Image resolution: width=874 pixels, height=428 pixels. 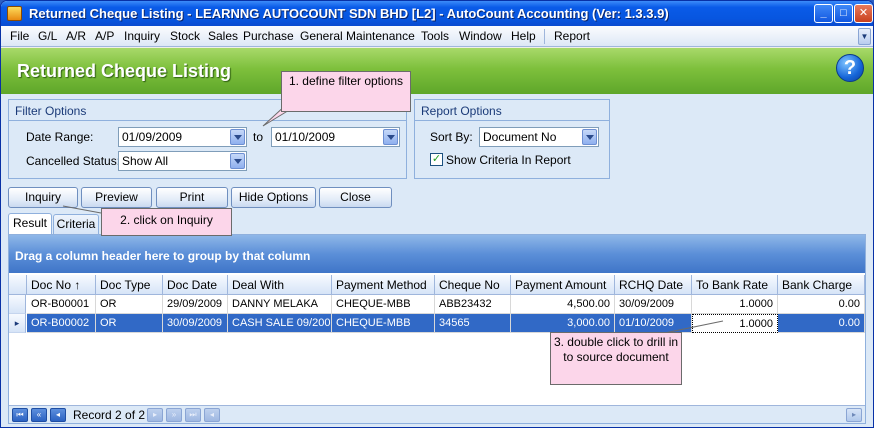 I want to click on menu-window: Window, so click(x=480, y=36).